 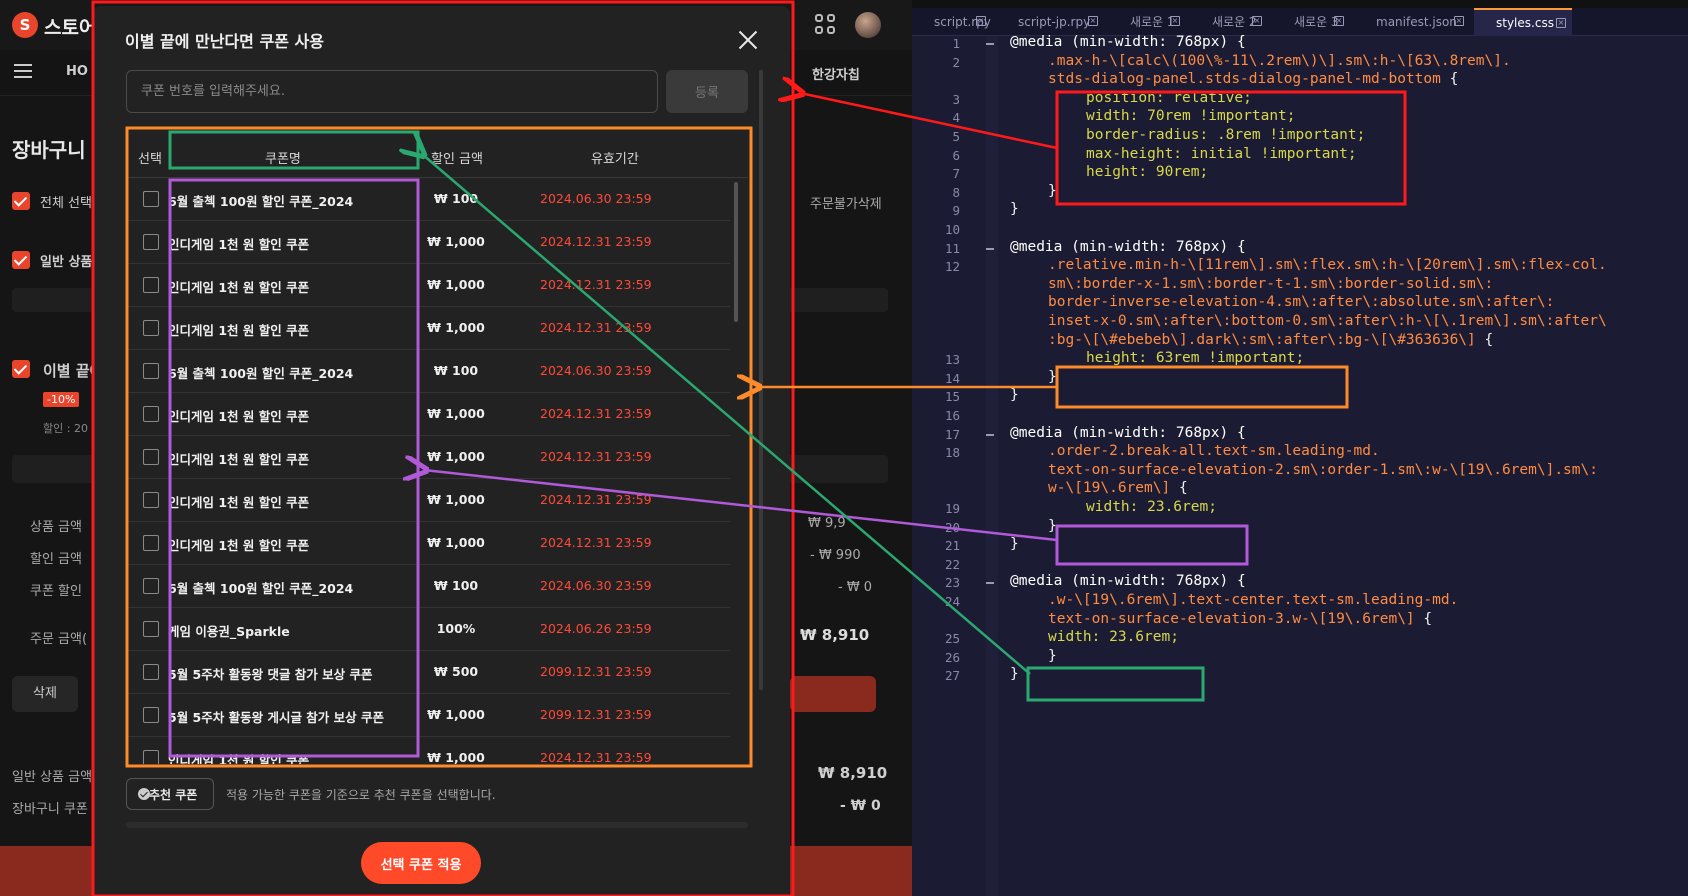 What do you see at coordinates (707, 91) in the screenshot?
I see `register-button: 등록` at bounding box center [707, 91].